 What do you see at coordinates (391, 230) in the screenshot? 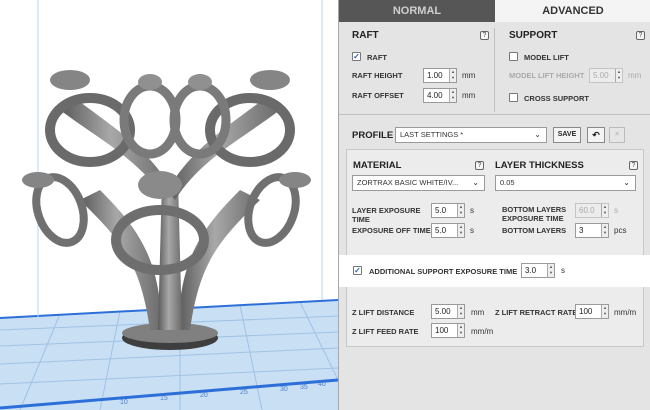
I see `exposure-off-label: EXPOSURE OFF TIME` at bounding box center [391, 230].